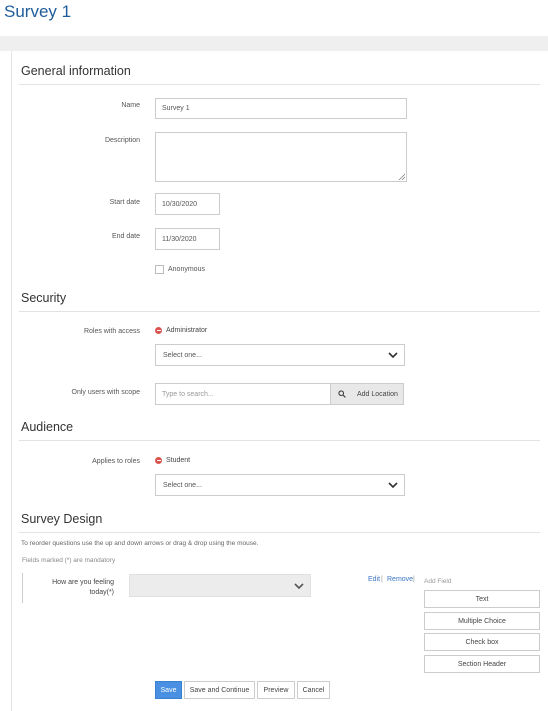  I want to click on role-tag-label: Administrator, so click(187, 330).